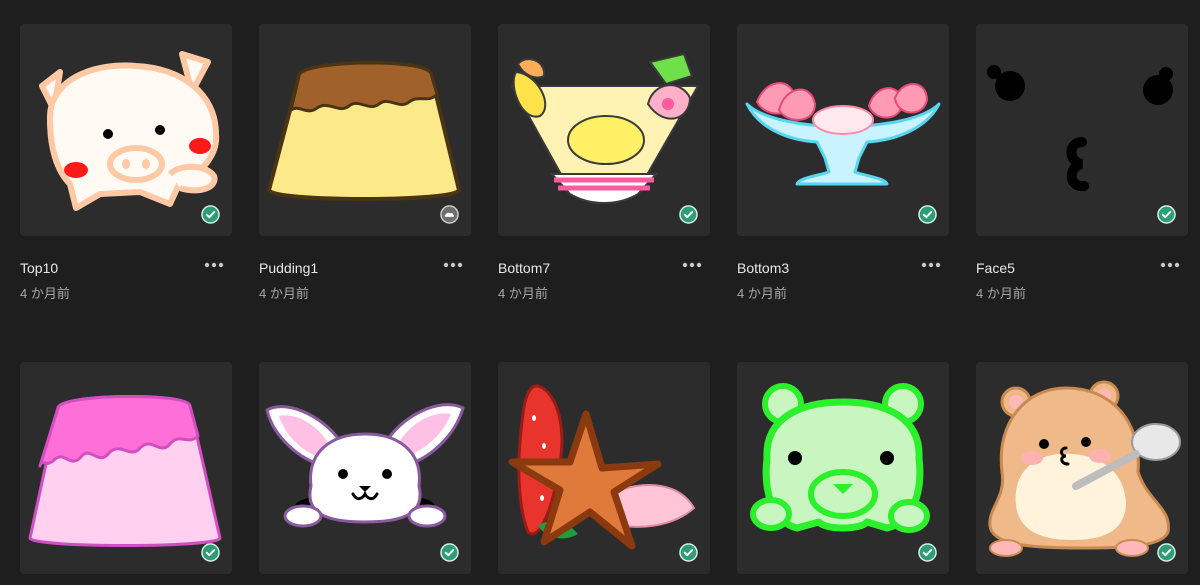 This screenshot has width=1200, height=585. What do you see at coordinates (524, 268) in the screenshot?
I see `asset-title: Bottom7` at bounding box center [524, 268].